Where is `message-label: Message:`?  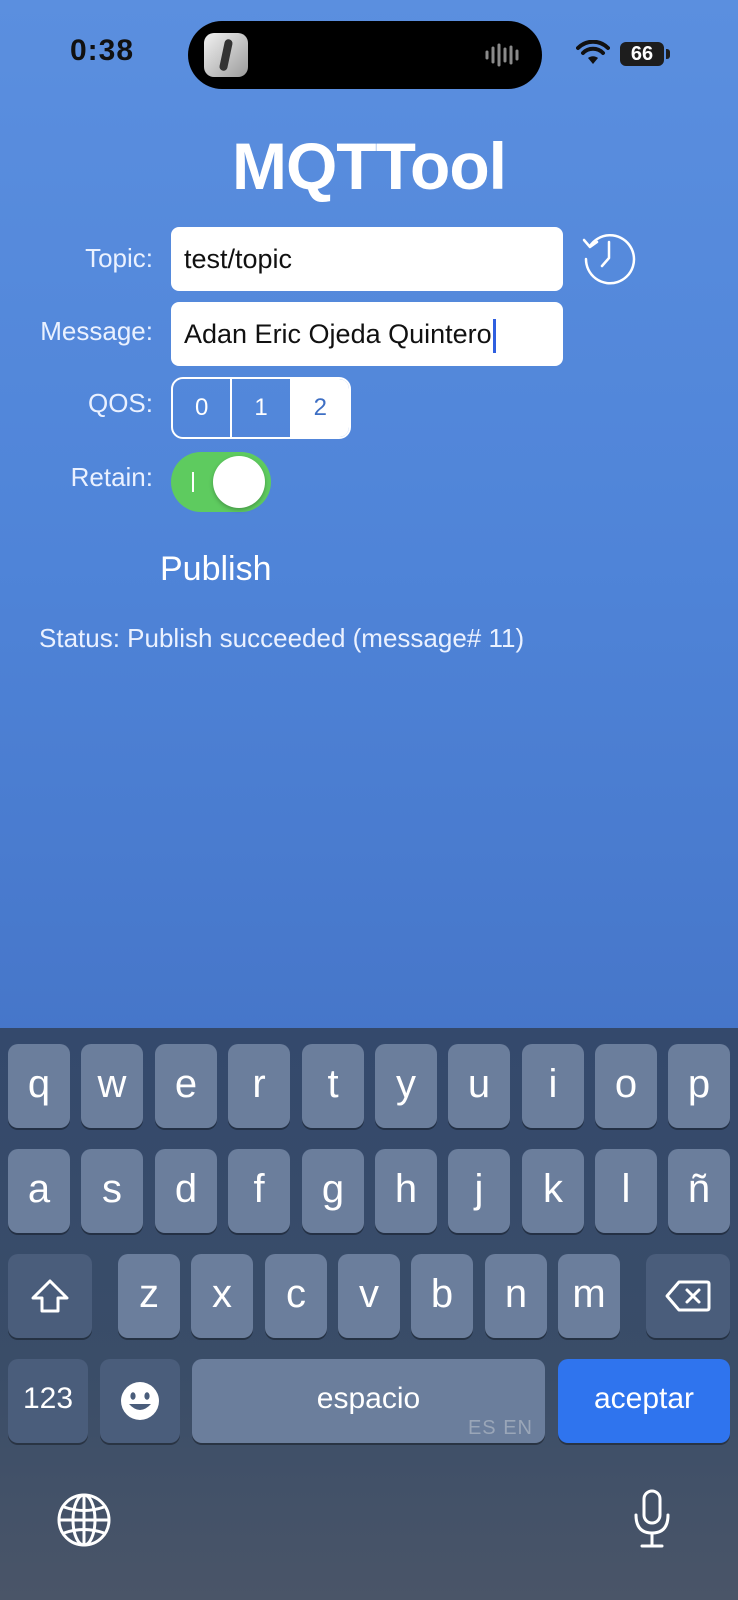
message-label: Message: is located at coordinates (96, 331).